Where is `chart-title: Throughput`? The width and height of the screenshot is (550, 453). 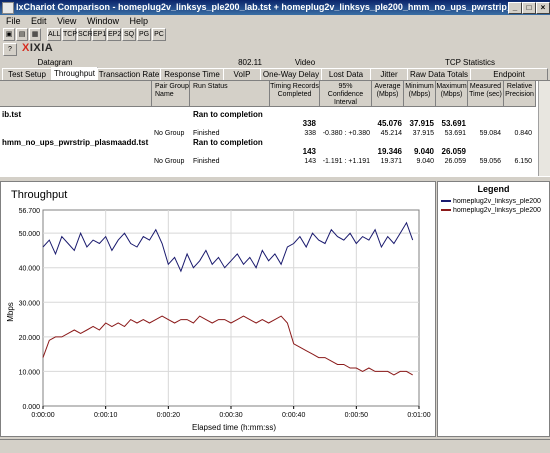
chart-title: Throughput is located at coordinates (39, 195).